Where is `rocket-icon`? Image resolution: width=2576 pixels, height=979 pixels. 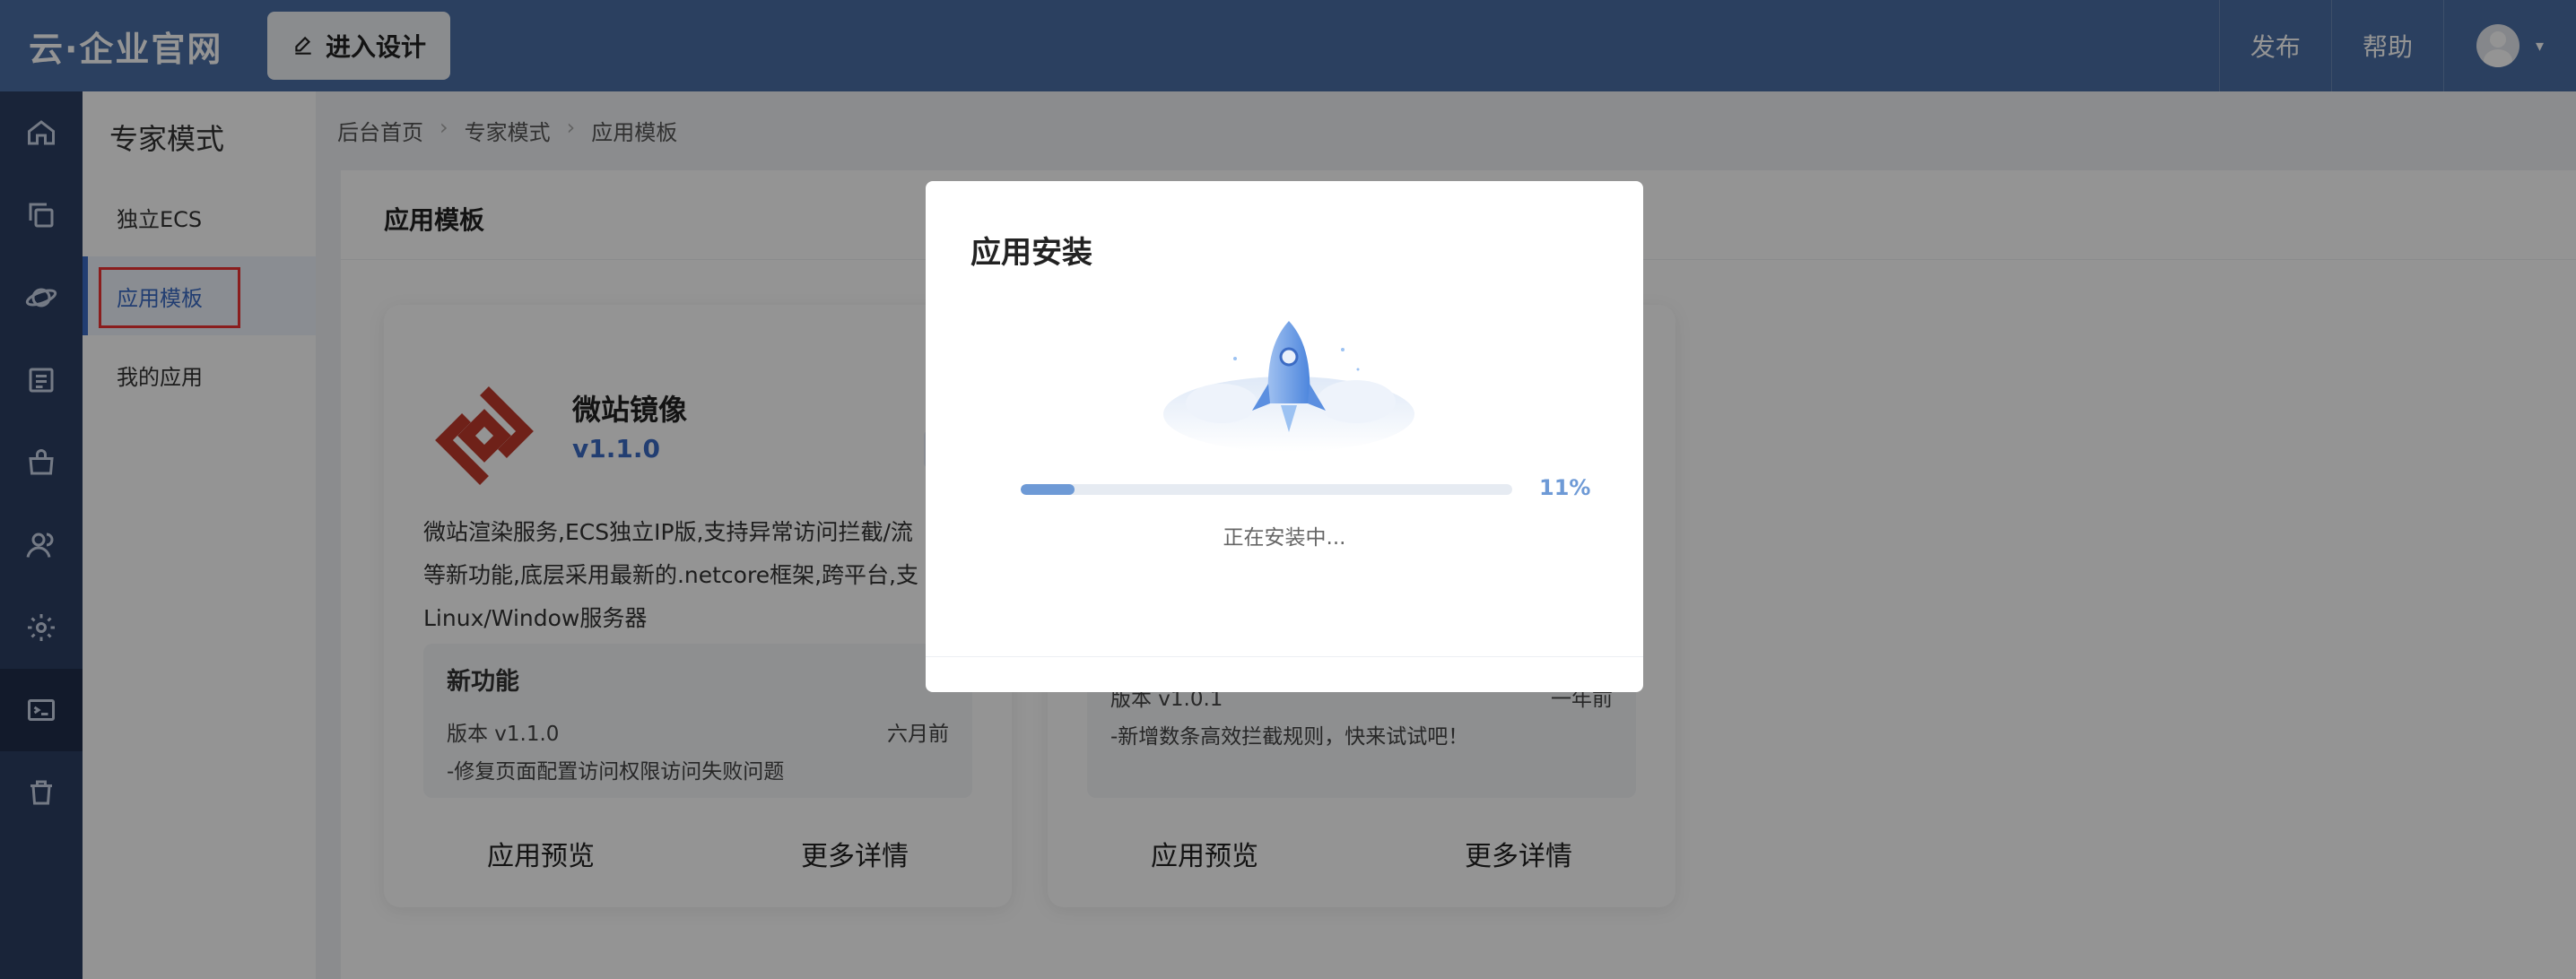 rocket-icon is located at coordinates (1288, 386).